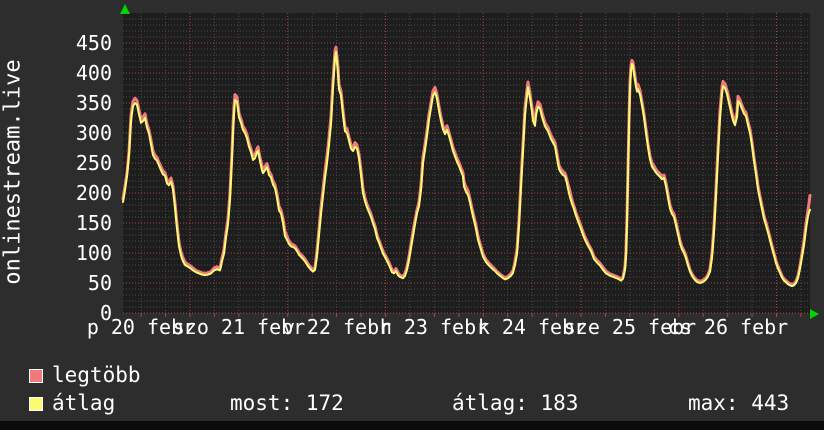 Image resolution: width=824 pixels, height=430 pixels. I want to click on stat-most: most: 172, so click(287, 403).